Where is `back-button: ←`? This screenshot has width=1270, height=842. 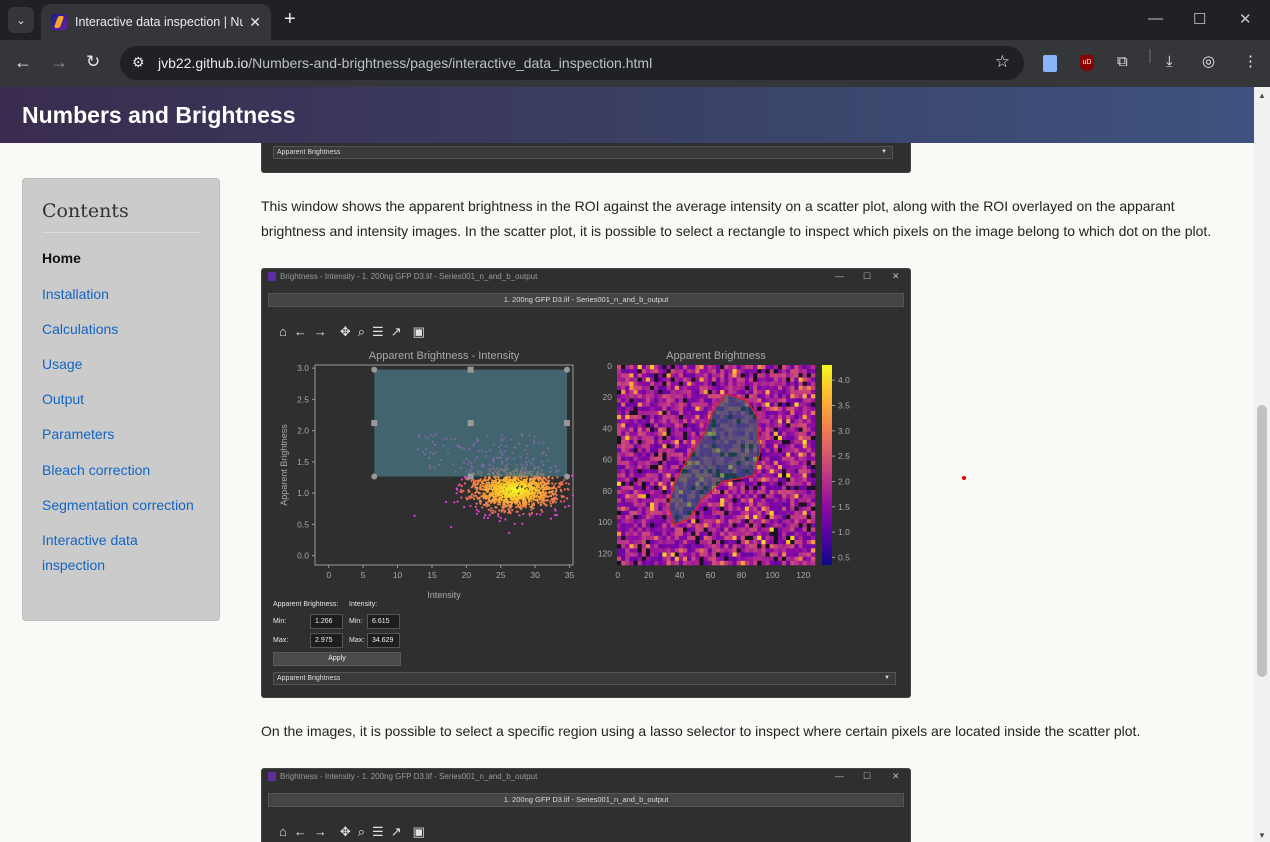 back-button: ← is located at coordinates (23, 62).